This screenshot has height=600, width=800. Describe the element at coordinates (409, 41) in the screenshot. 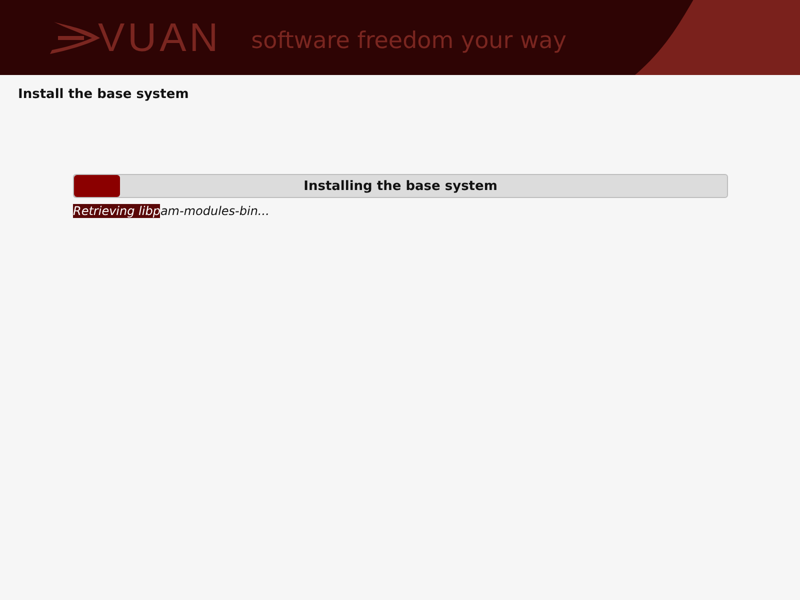

I see `tagline: software freedom your way` at that location.